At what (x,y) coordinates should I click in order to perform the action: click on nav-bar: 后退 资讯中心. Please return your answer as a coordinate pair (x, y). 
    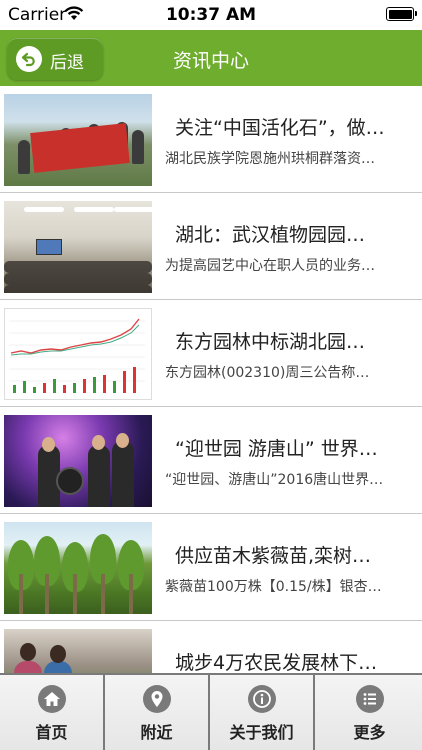
    Looking at the image, I should click on (211, 58).